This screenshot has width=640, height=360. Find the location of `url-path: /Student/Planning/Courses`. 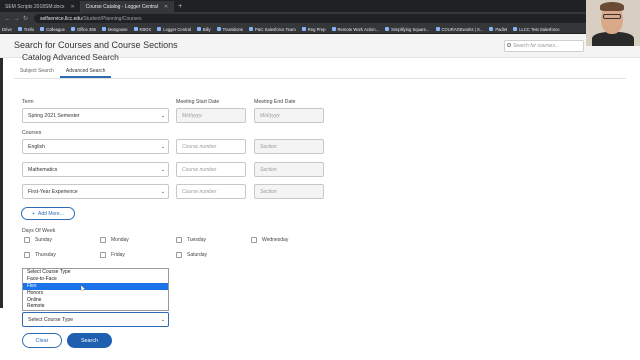

url-path: /Student/Planning/Courses is located at coordinates (111, 18).